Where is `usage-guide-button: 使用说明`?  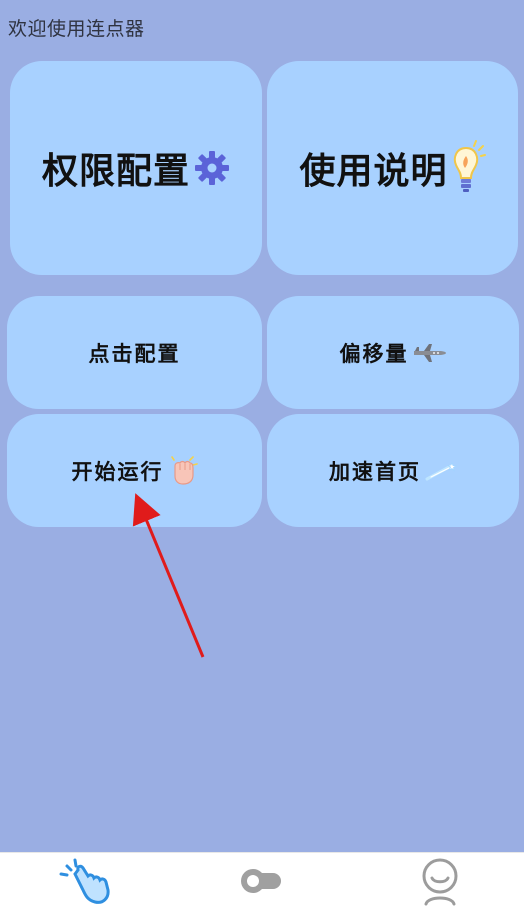
usage-guide-button: 使用说明 is located at coordinates (392, 168).